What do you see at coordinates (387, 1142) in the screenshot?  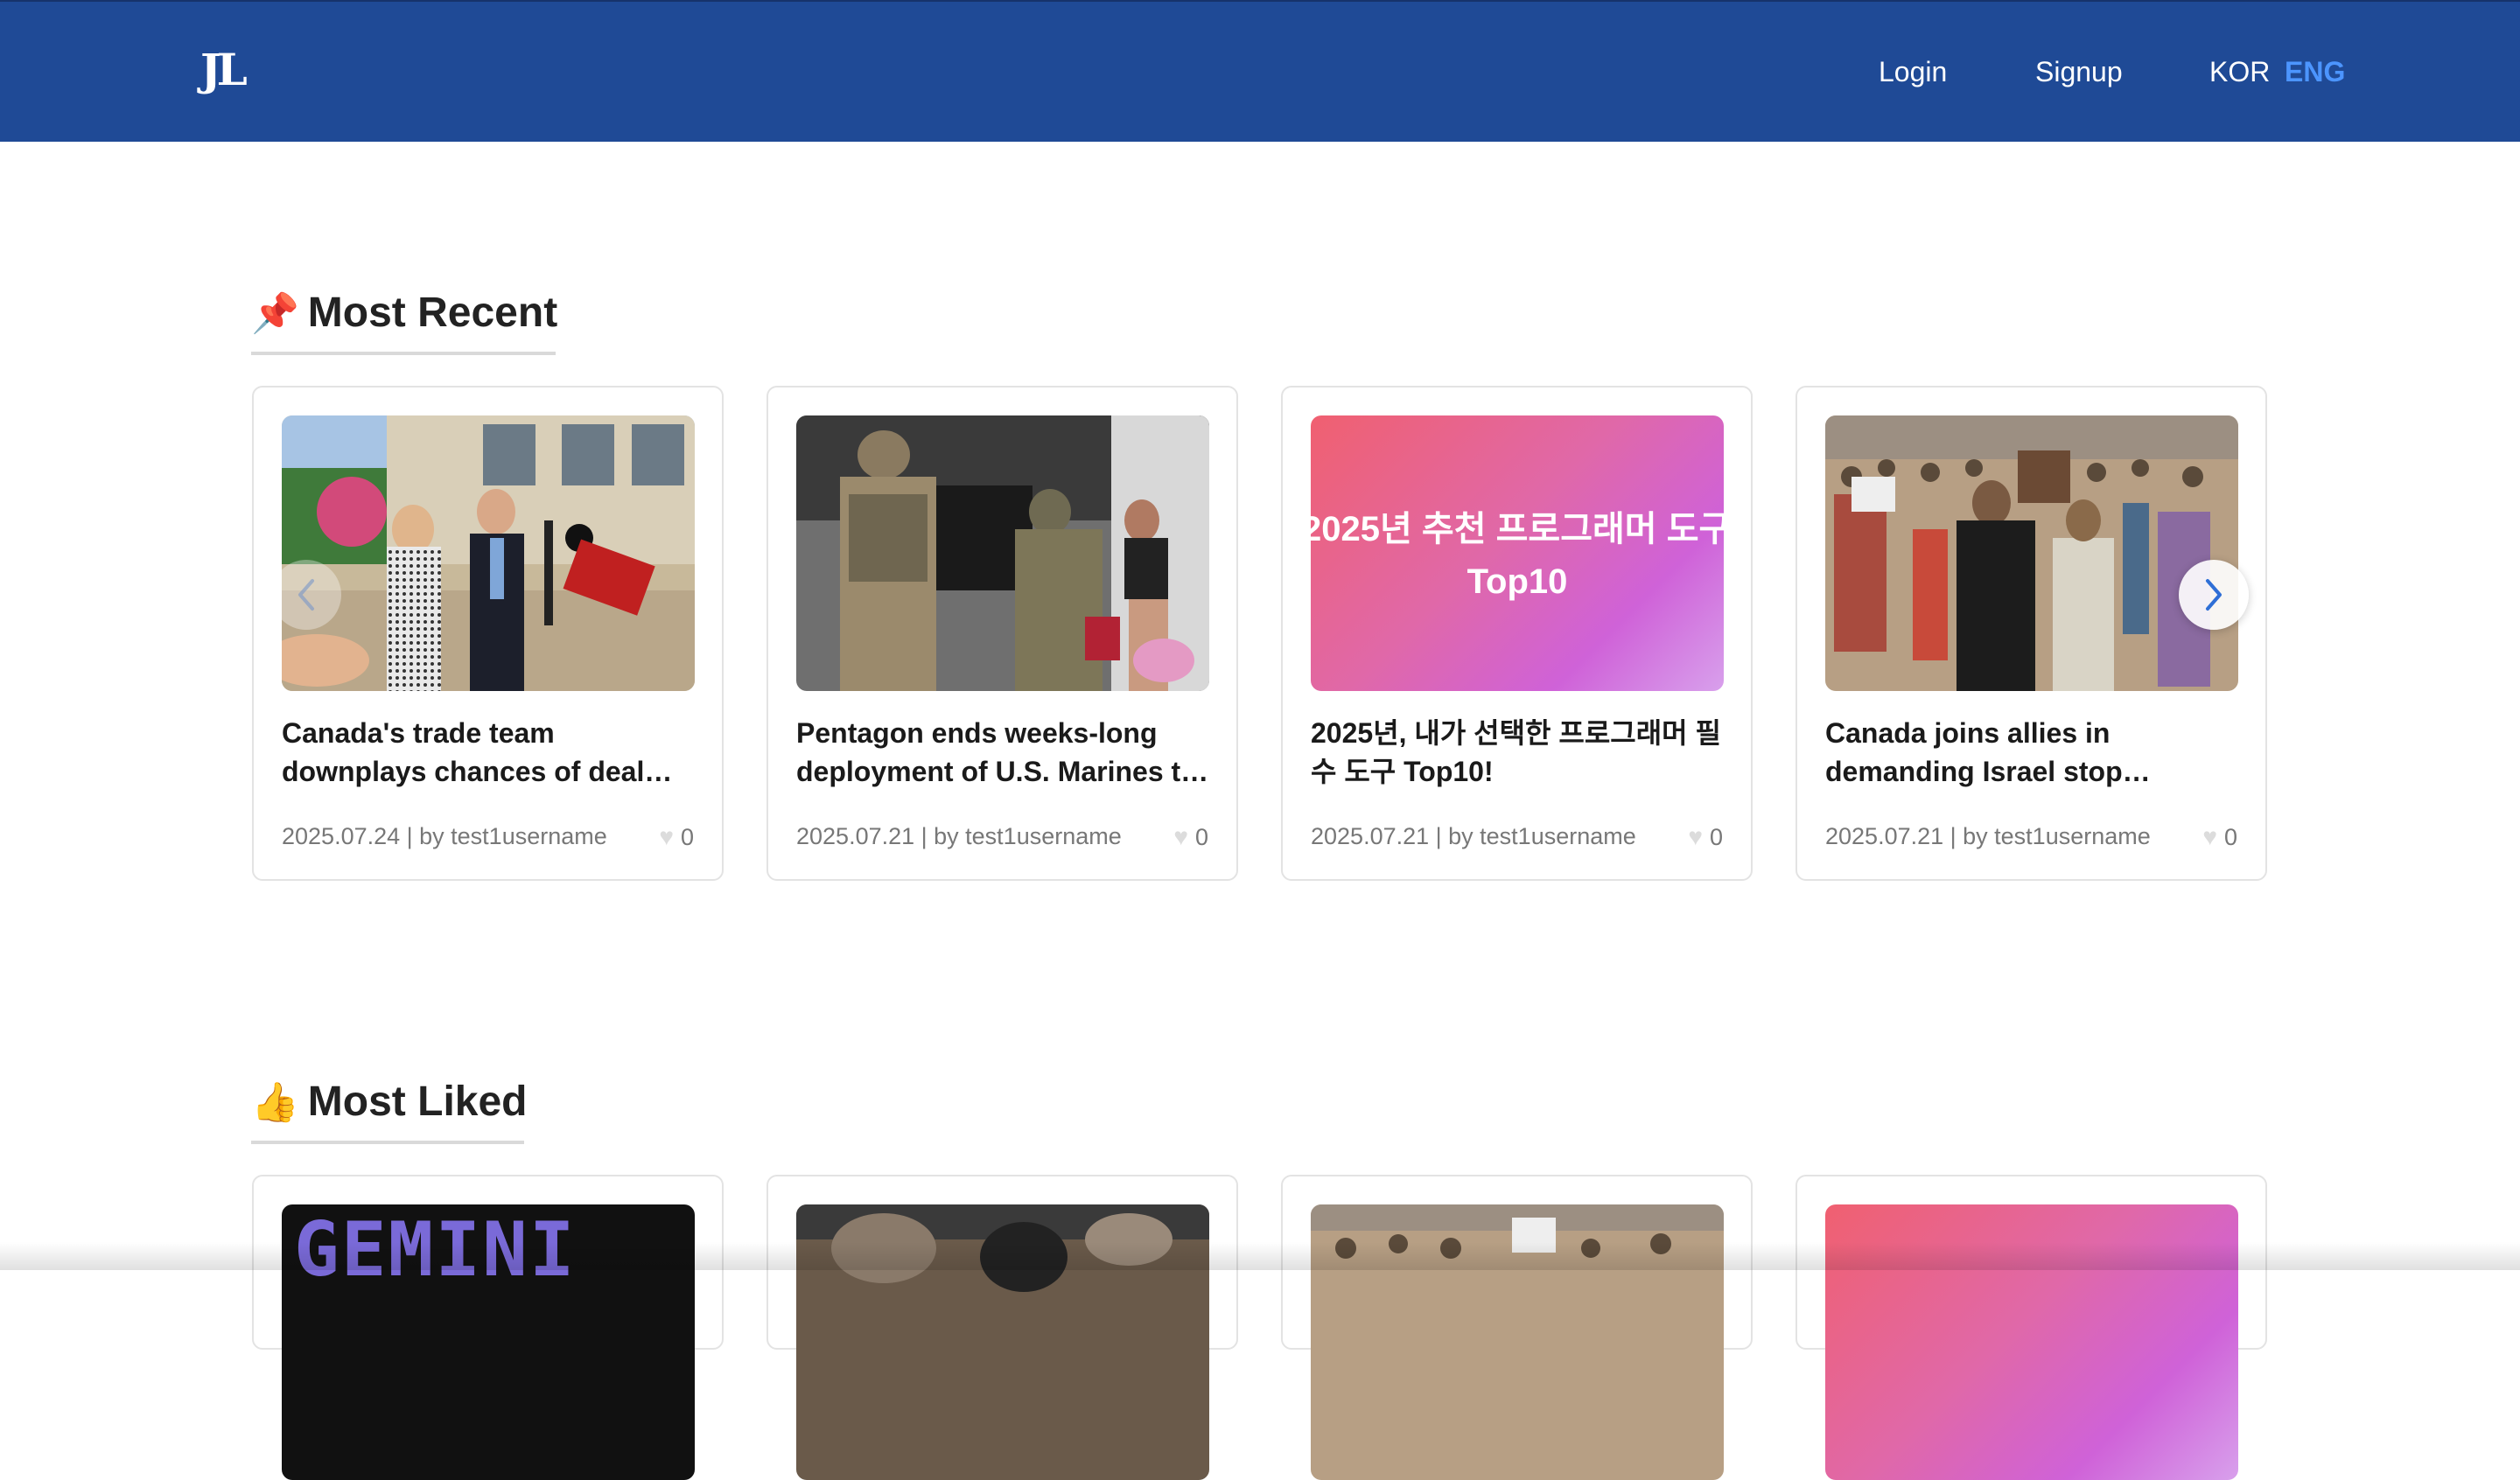 I see `most-liked-underline` at bounding box center [387, 1142].